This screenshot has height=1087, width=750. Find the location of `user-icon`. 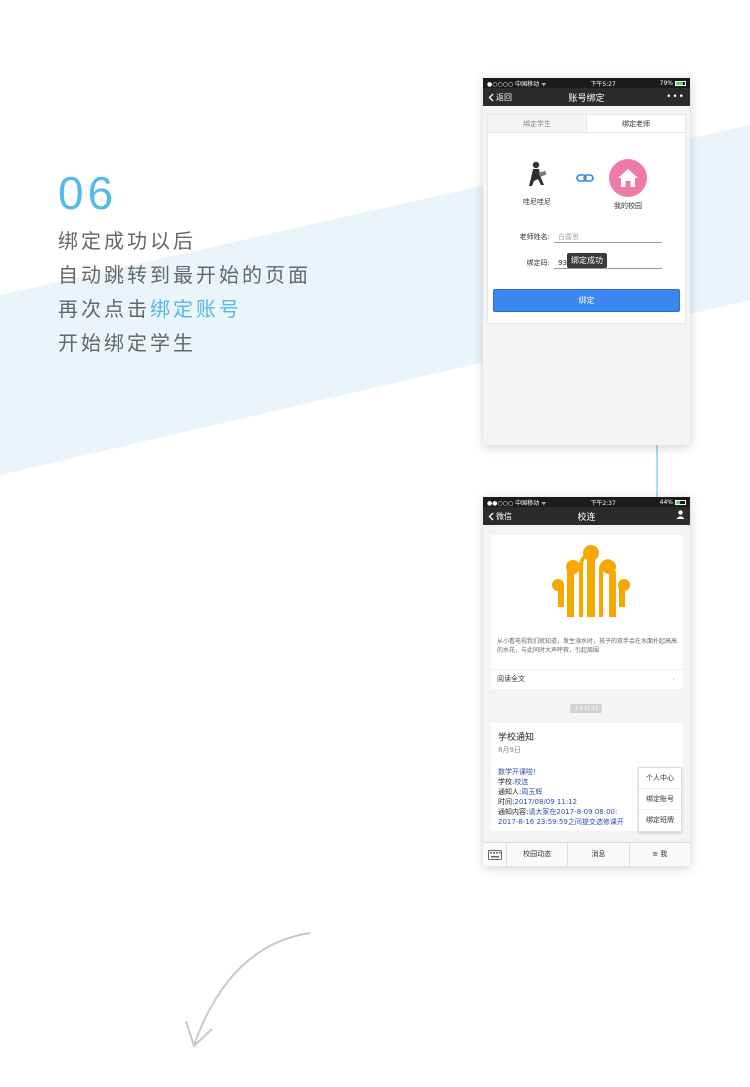

user-icon is located at coordinates (680, 514).